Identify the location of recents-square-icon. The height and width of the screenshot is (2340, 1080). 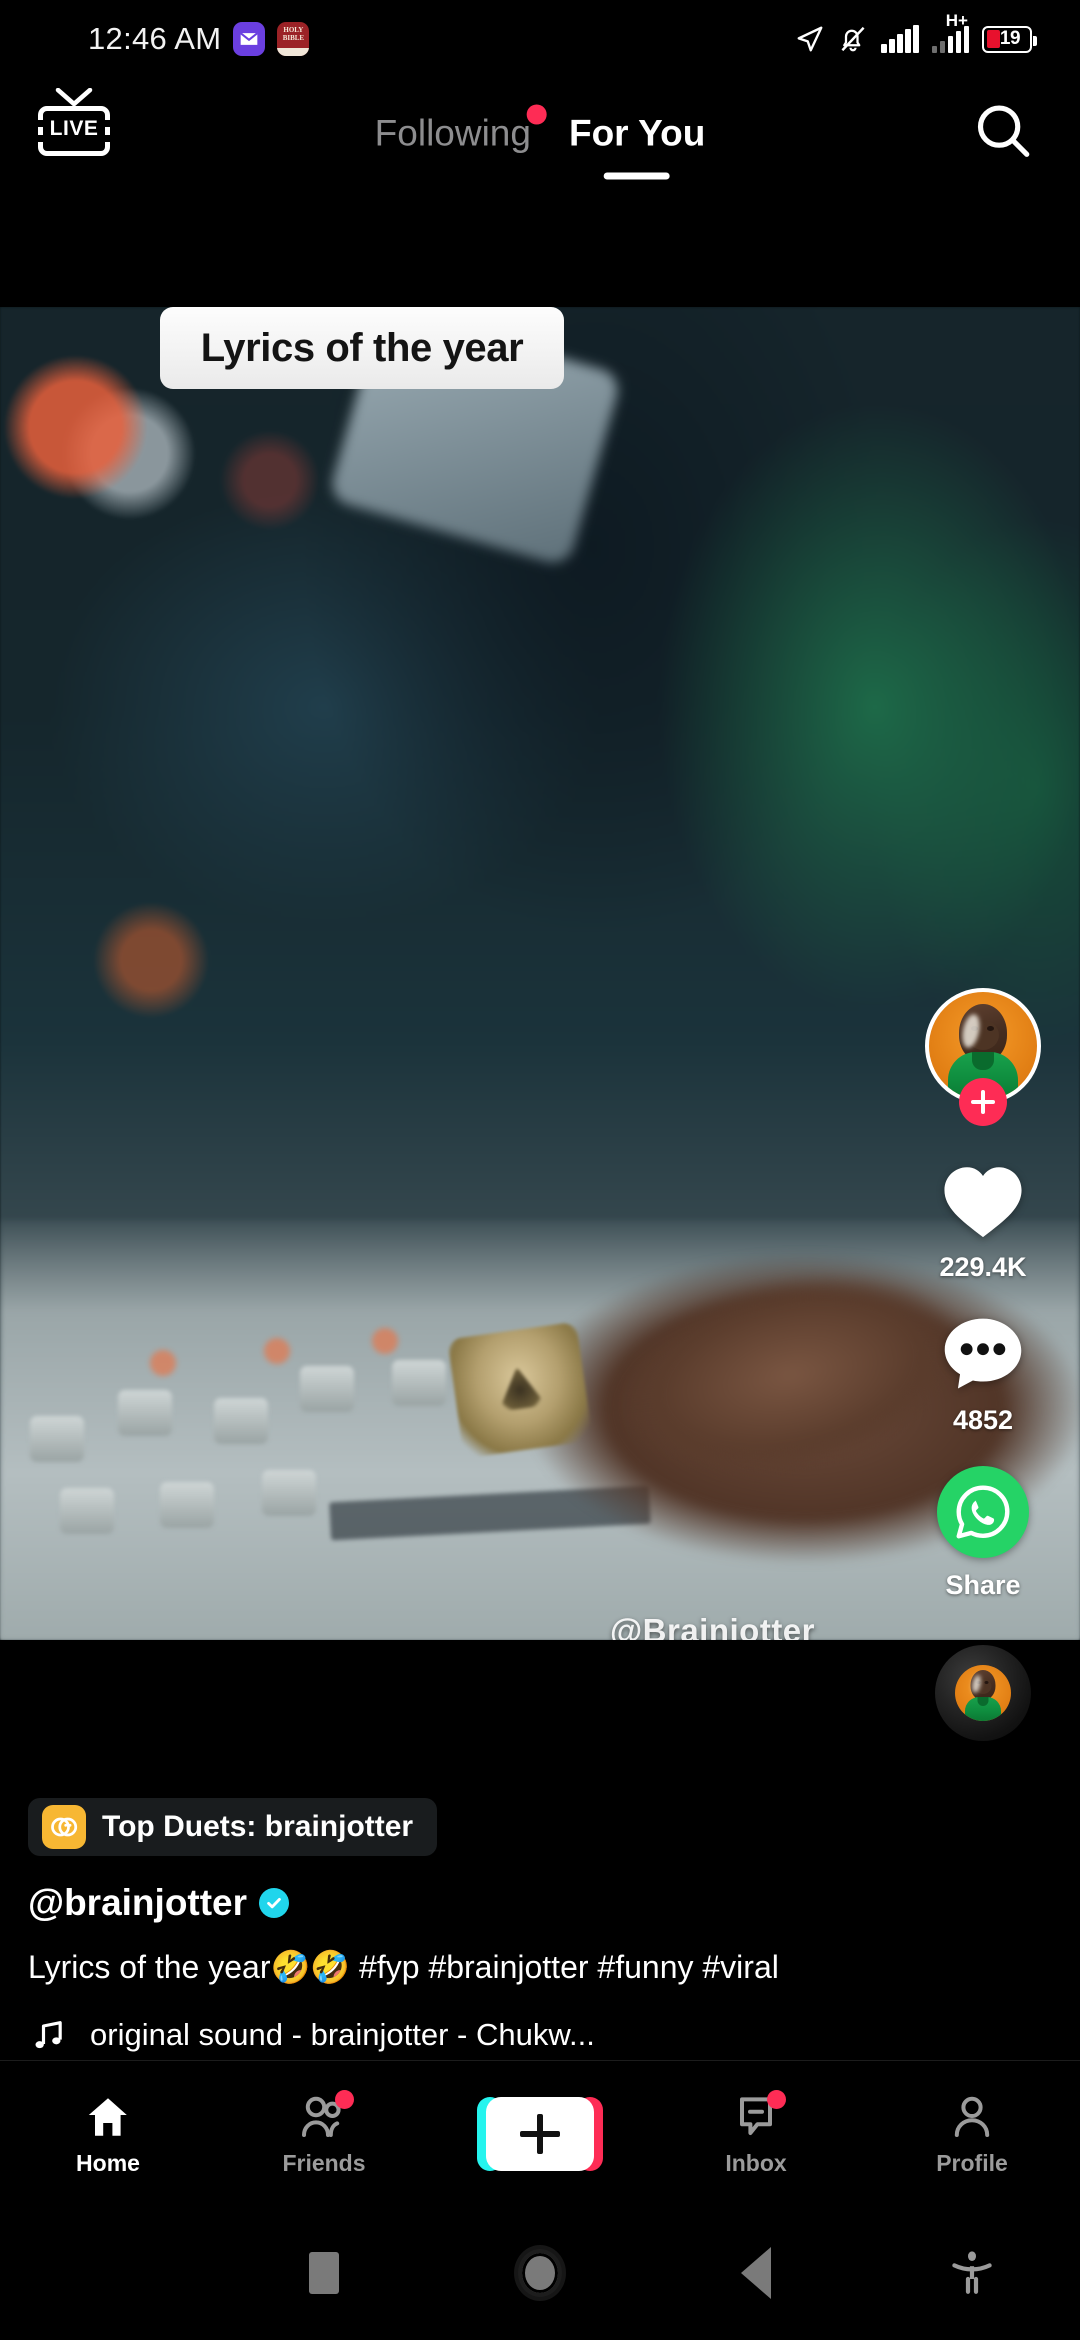
(324, 2273).